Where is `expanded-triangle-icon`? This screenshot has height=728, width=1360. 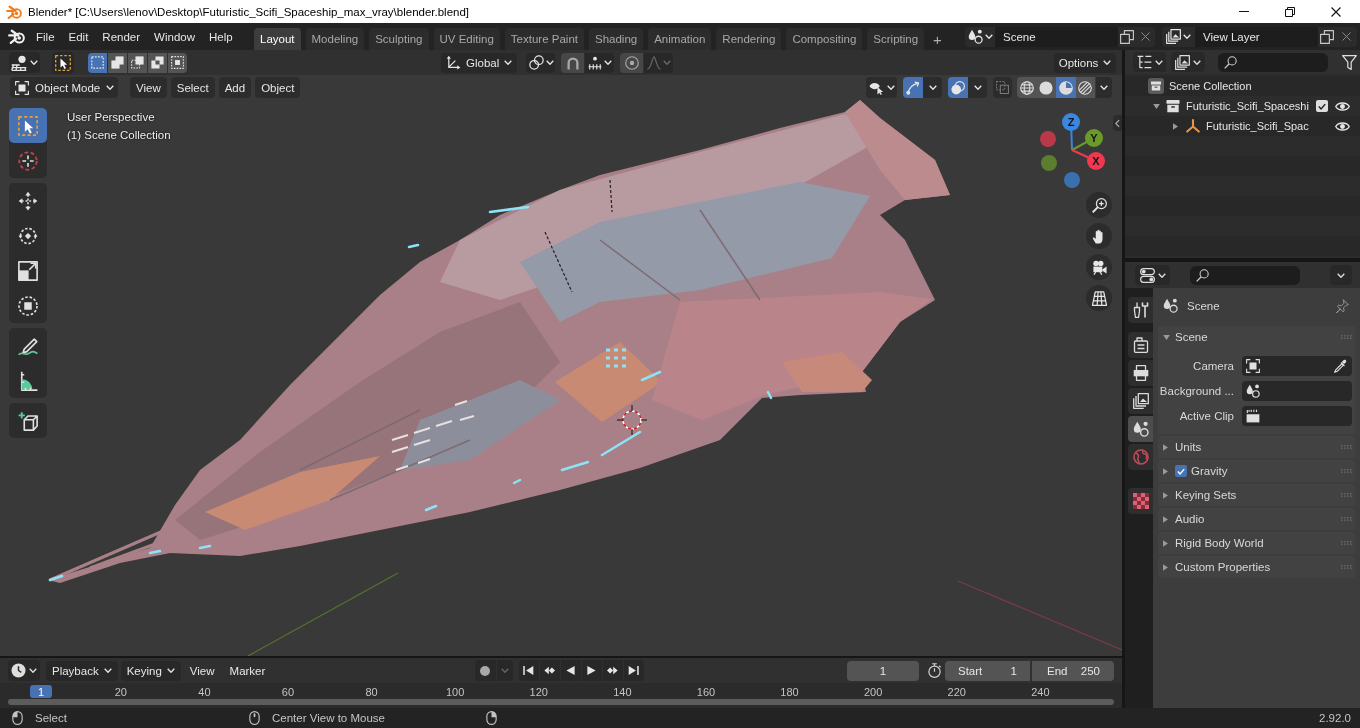
expanded-triangle-icon is located at coordinates (1156, 106).